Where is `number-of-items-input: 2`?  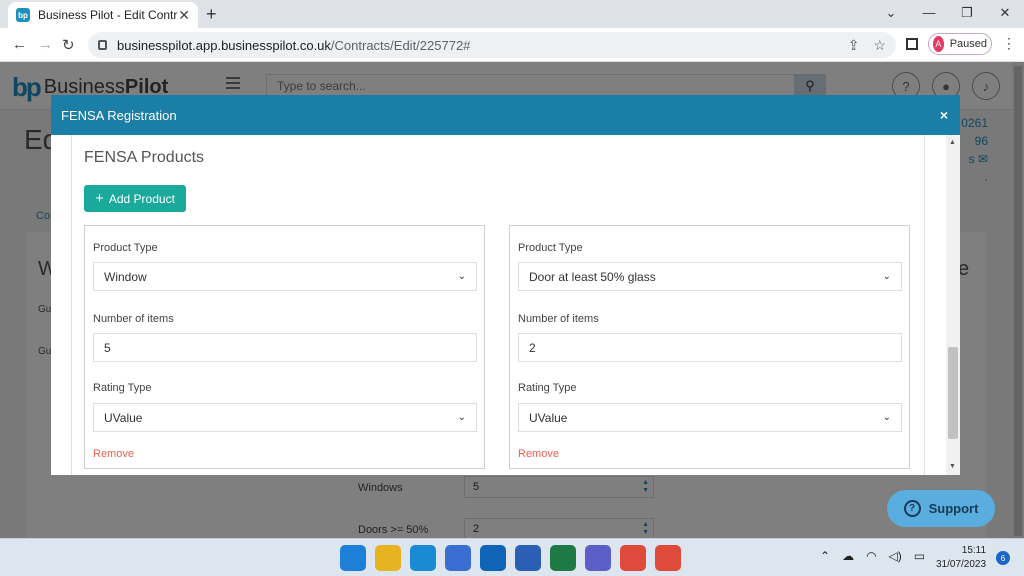
number-of-items-input: 2 is located at coordinates (710, 347).